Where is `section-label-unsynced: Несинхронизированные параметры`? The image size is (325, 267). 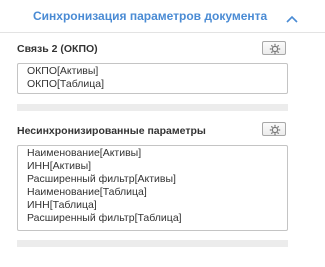
section-label-unsynced: Несинхронизированные параметры is located at coordinates (111, 131).